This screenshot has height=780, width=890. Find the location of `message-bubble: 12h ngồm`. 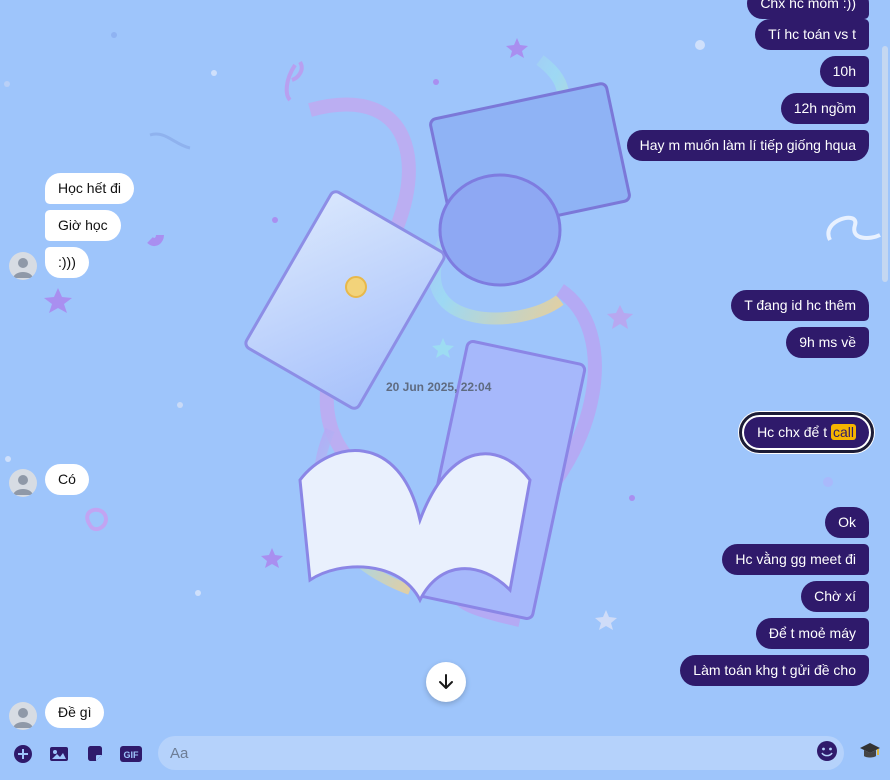

message-bubble: 12h ngồm is located at coordinates (824, 108).